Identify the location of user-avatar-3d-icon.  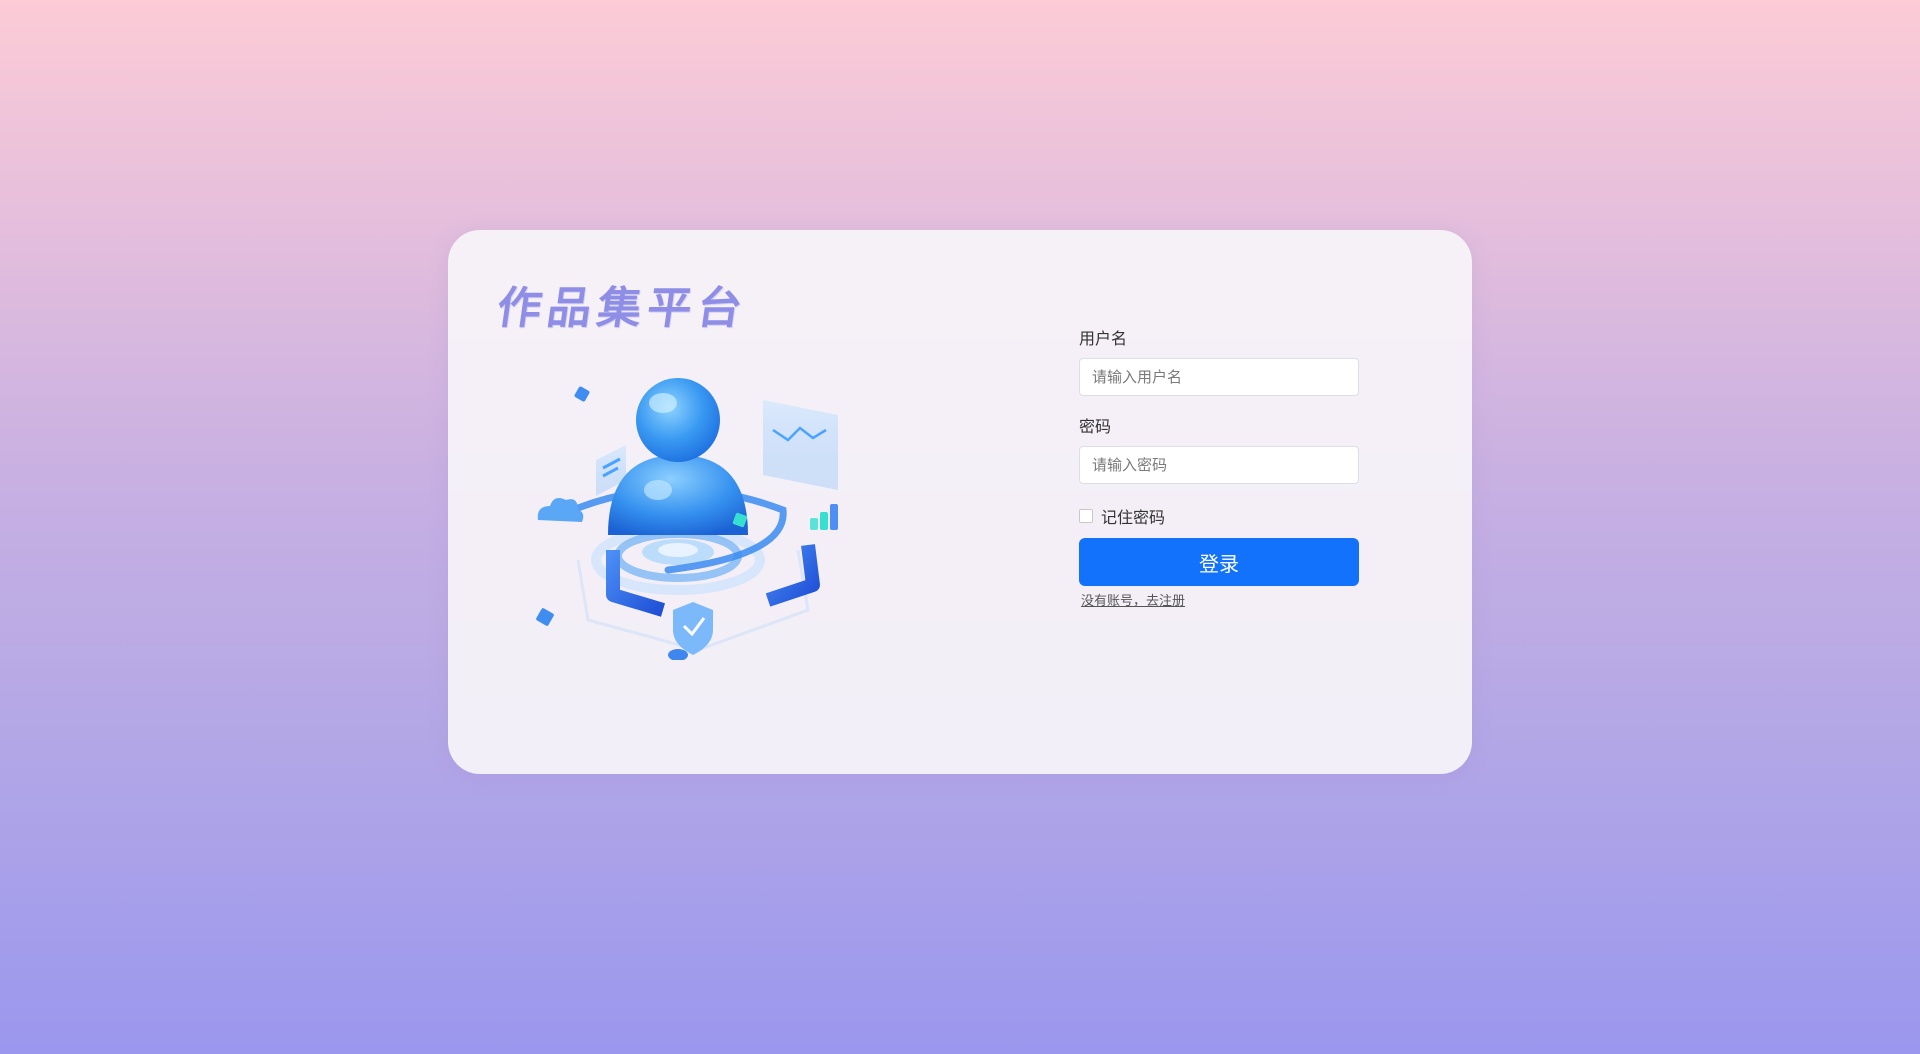
(687, 519).